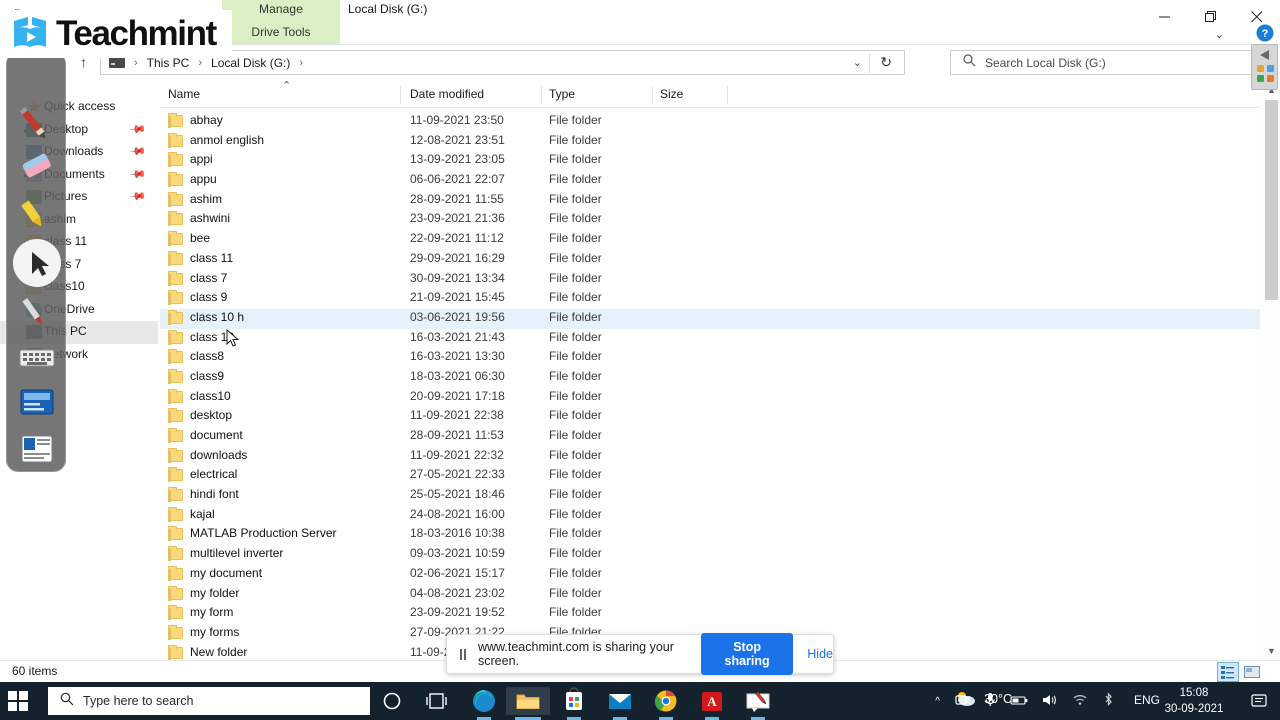 The width and height of the screenshot is (1280, 720). What do you see at coordinates (710, 398) in the screenshot?
I see `file-row: class10 20-09-2021 17:18 File folder` at bounding box center [710, 398].